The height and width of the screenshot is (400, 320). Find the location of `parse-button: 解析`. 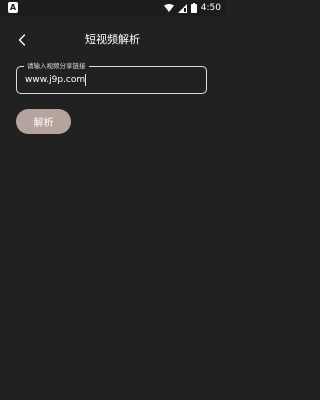

parse-button: 解析 is located at coordinates (43, 121).